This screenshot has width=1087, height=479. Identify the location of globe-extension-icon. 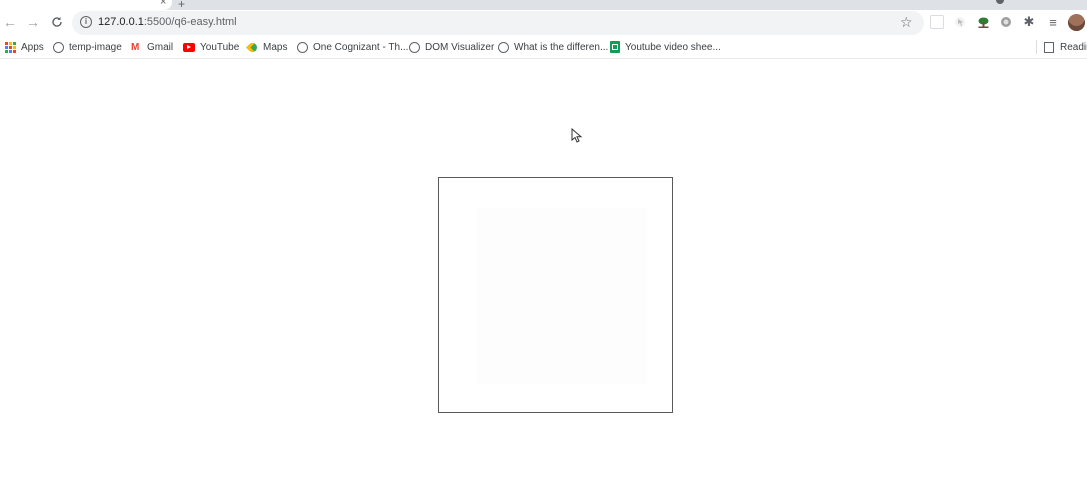
(1006, 22).